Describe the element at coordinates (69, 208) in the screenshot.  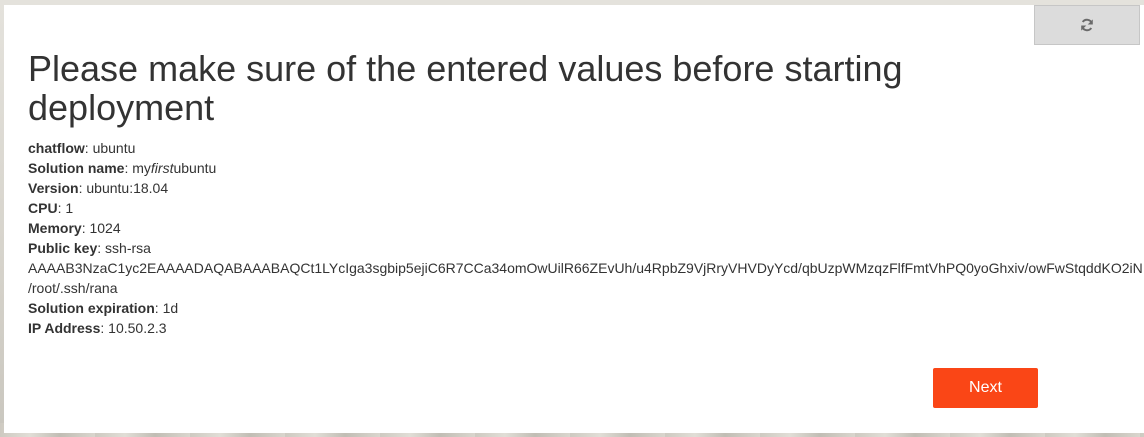
I see `detail-value: 1` at that location.